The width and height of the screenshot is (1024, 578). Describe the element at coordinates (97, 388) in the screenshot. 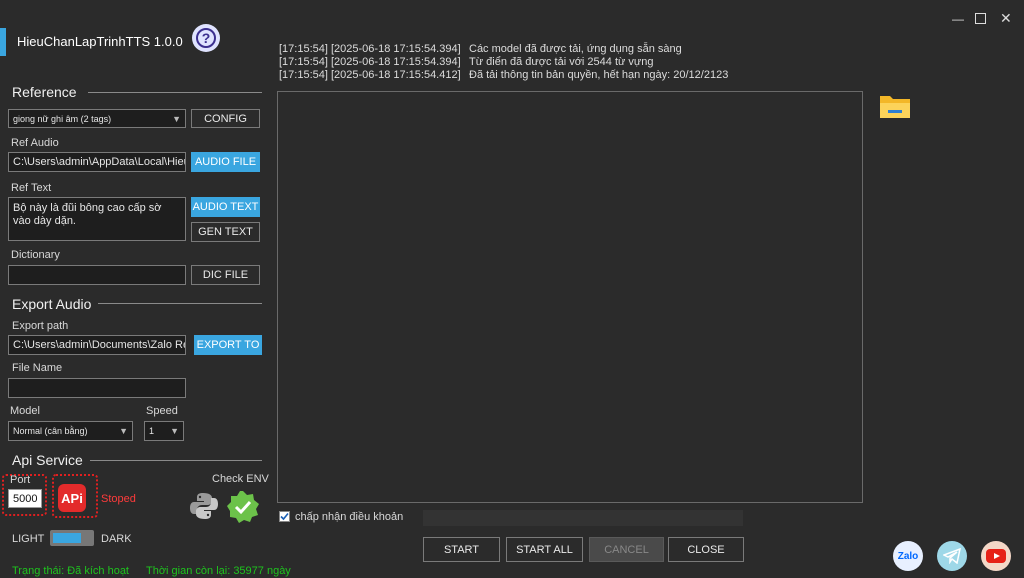

I see `file-name-input` at that location.